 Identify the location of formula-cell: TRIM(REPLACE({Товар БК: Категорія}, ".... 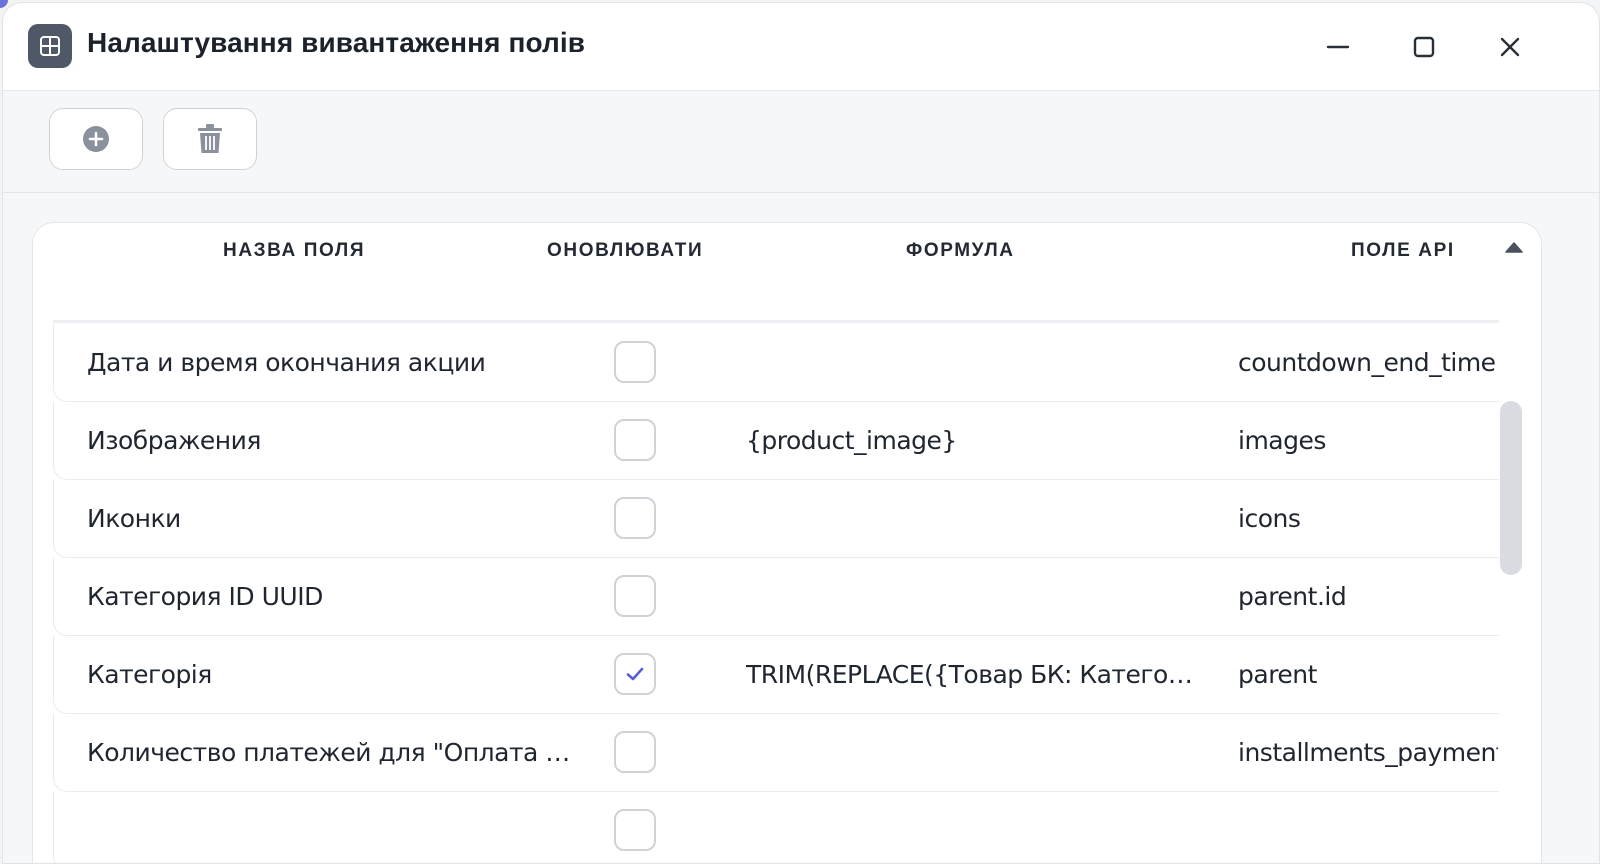
(976, 675).